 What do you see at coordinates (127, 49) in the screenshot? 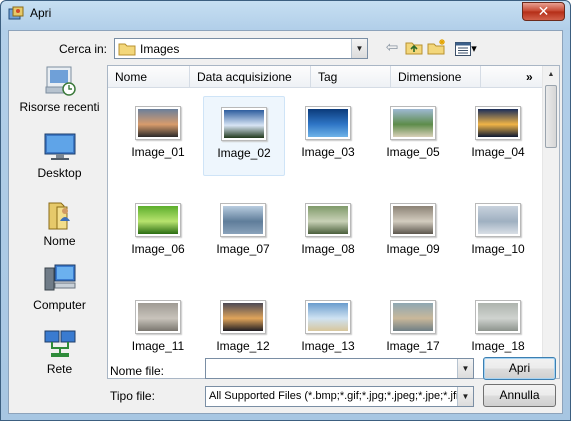
I see `folder-icon` at bounding box center [127, 49].